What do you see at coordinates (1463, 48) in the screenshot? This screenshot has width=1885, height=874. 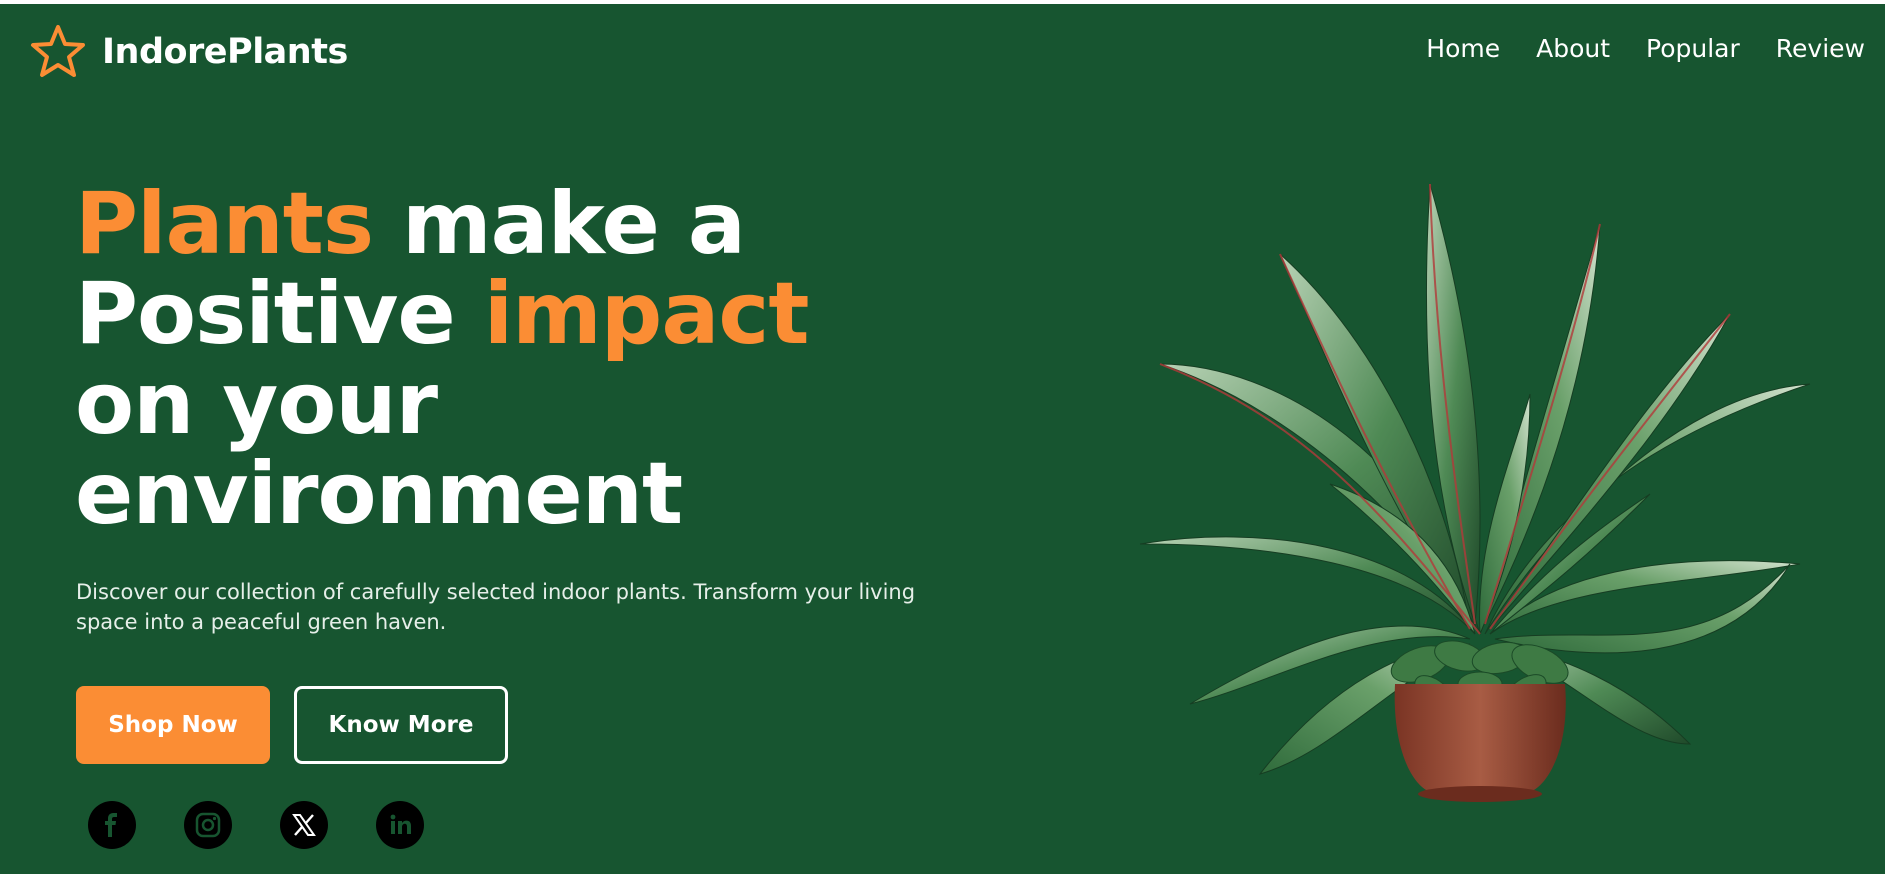 I see `nav-home-link: Home` at bounding box center [1463, 48].